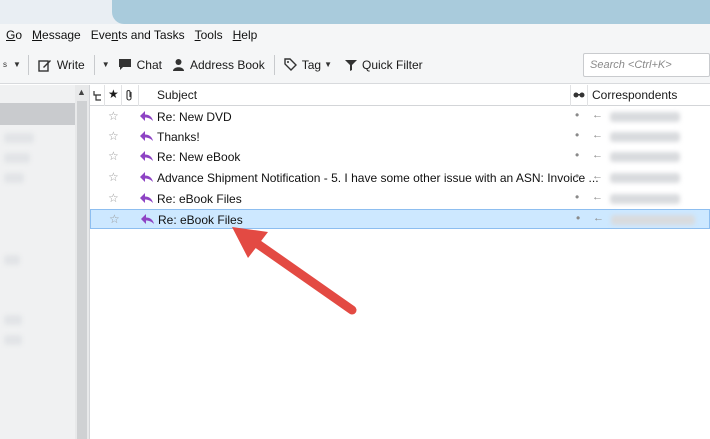 This screenshot has width=710, height=439. Describe the element at coordinates (400, 117) in the screenshot. I see `message-row: ☆ Re: New DVD • ←` at that location.